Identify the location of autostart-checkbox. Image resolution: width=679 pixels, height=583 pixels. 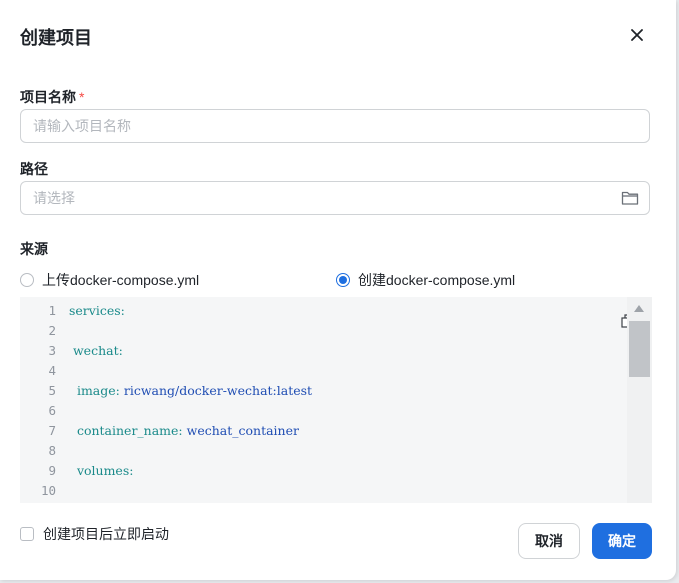
(27, 534).